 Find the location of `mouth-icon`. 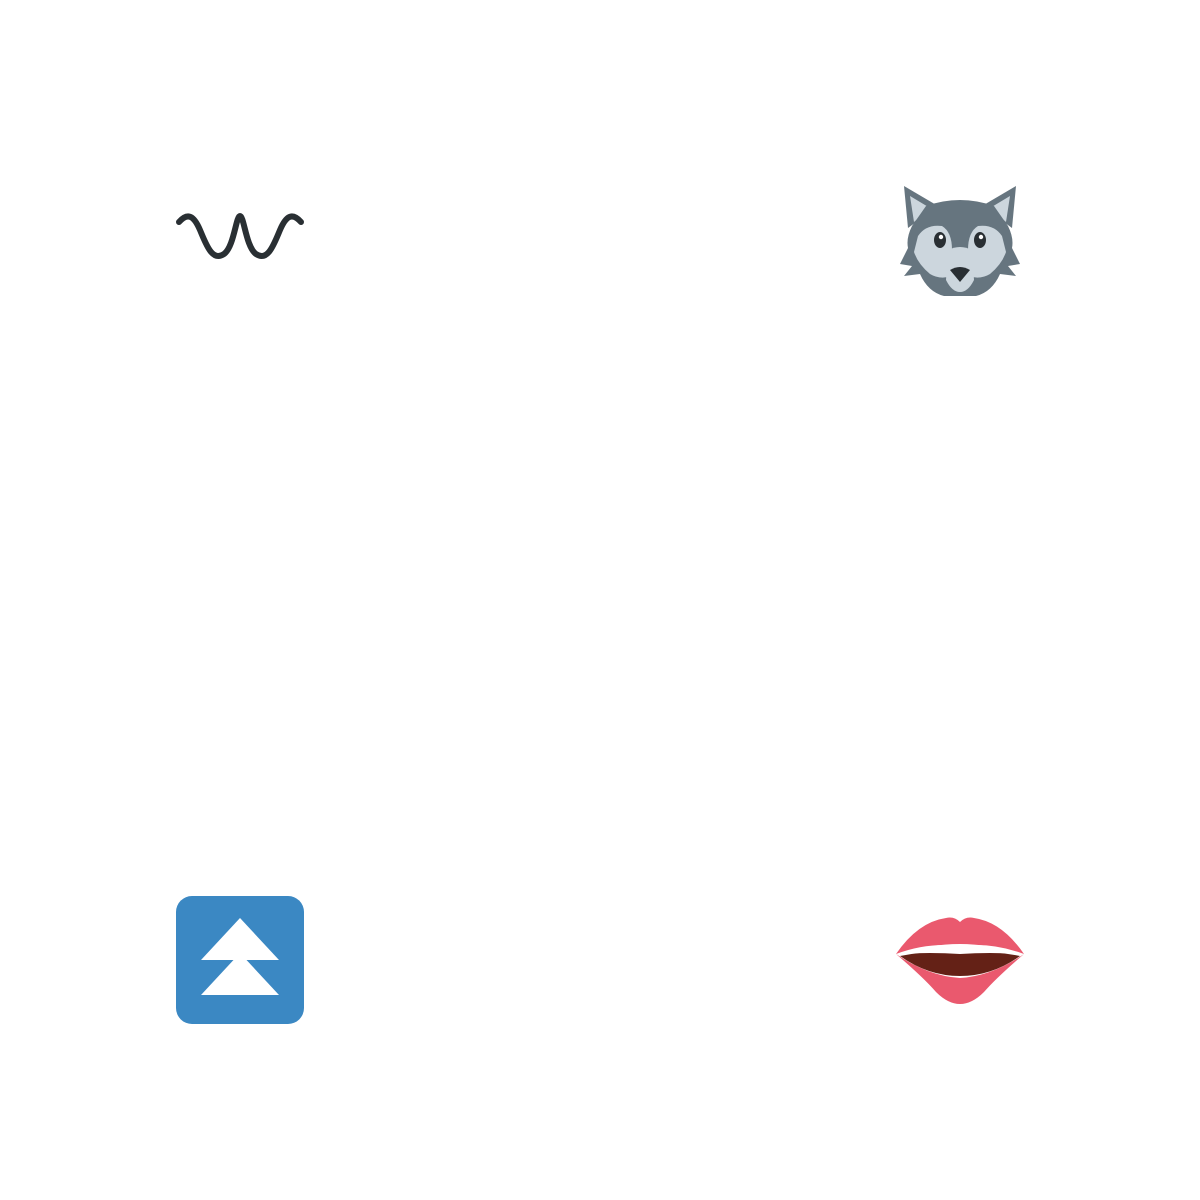

mouth-icon is located at coordinates (960, 960).